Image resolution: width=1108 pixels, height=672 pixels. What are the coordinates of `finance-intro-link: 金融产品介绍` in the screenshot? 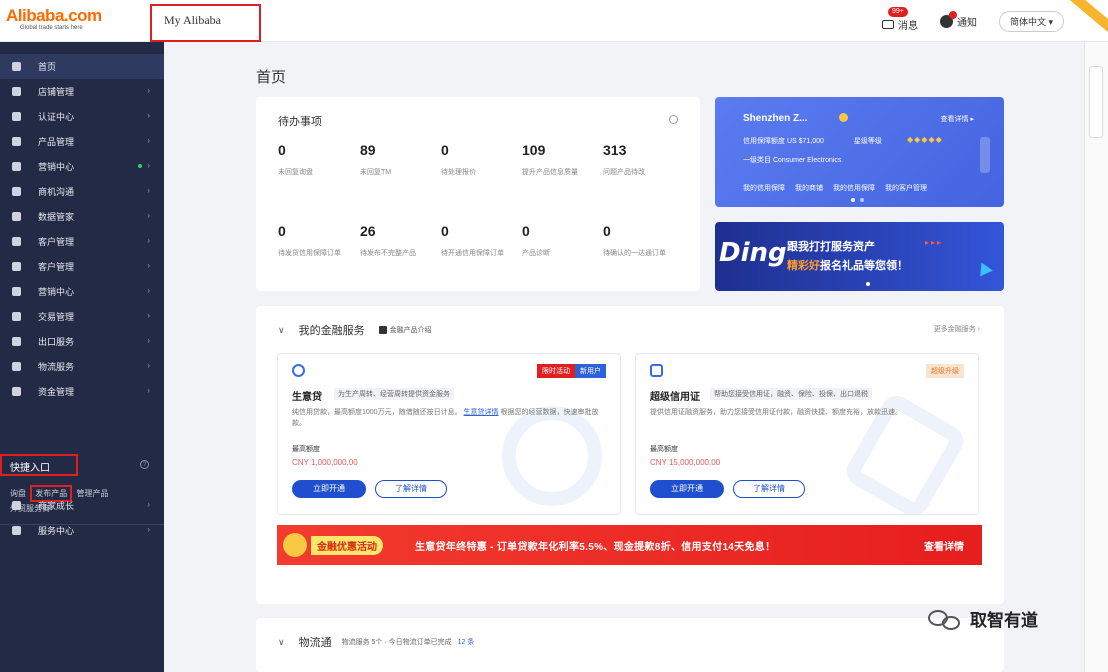 It's located at (405, 330).